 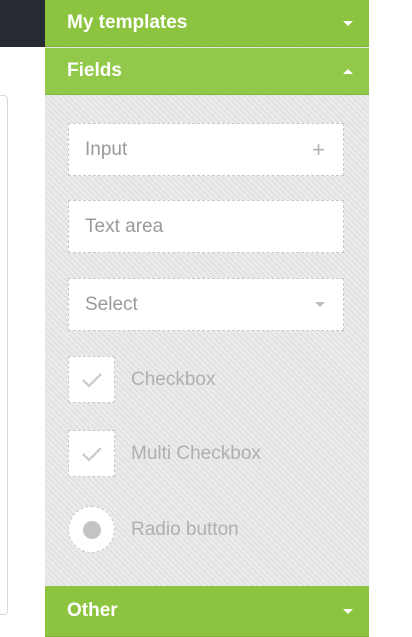 I want to click on chevron-up-icon, so click(x=348, y=71).